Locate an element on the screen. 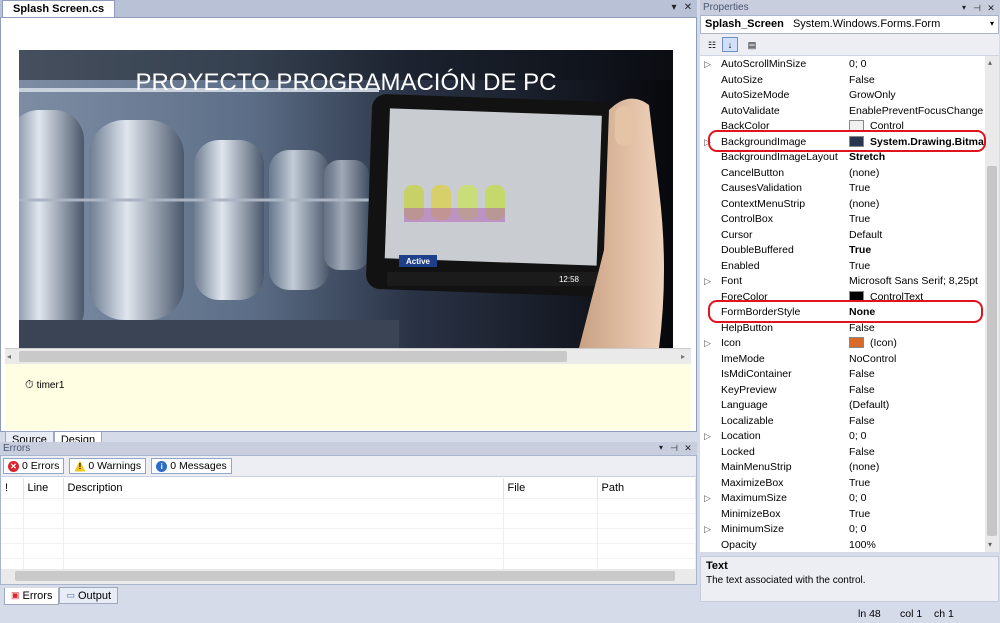  property-row: MaximizeBox True is located at coordinates (842, 484).